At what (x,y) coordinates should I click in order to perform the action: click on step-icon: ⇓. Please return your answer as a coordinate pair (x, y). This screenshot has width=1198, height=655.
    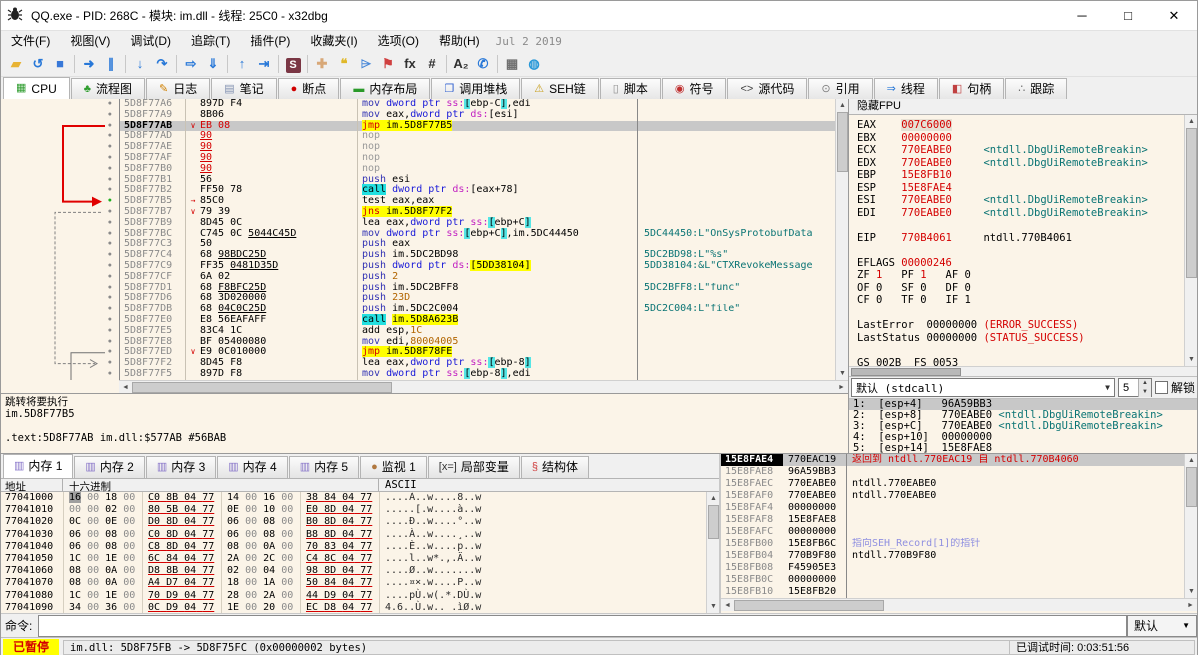
    Looking at the image, I should click on (213, 64).